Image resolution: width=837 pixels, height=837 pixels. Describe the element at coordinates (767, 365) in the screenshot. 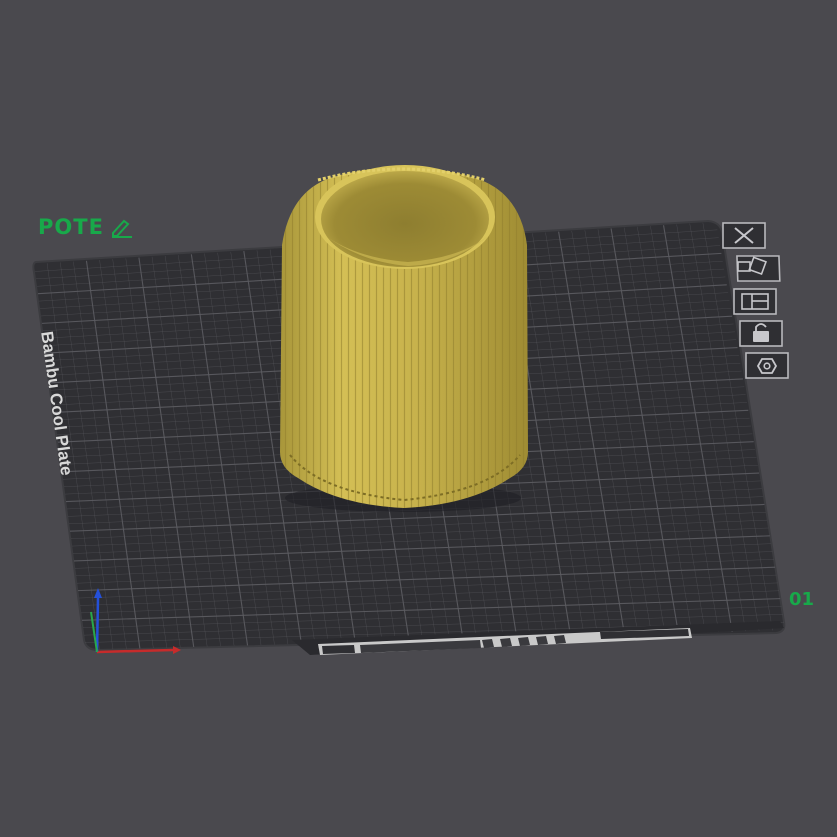

I see `plate-settings-button` at that location.